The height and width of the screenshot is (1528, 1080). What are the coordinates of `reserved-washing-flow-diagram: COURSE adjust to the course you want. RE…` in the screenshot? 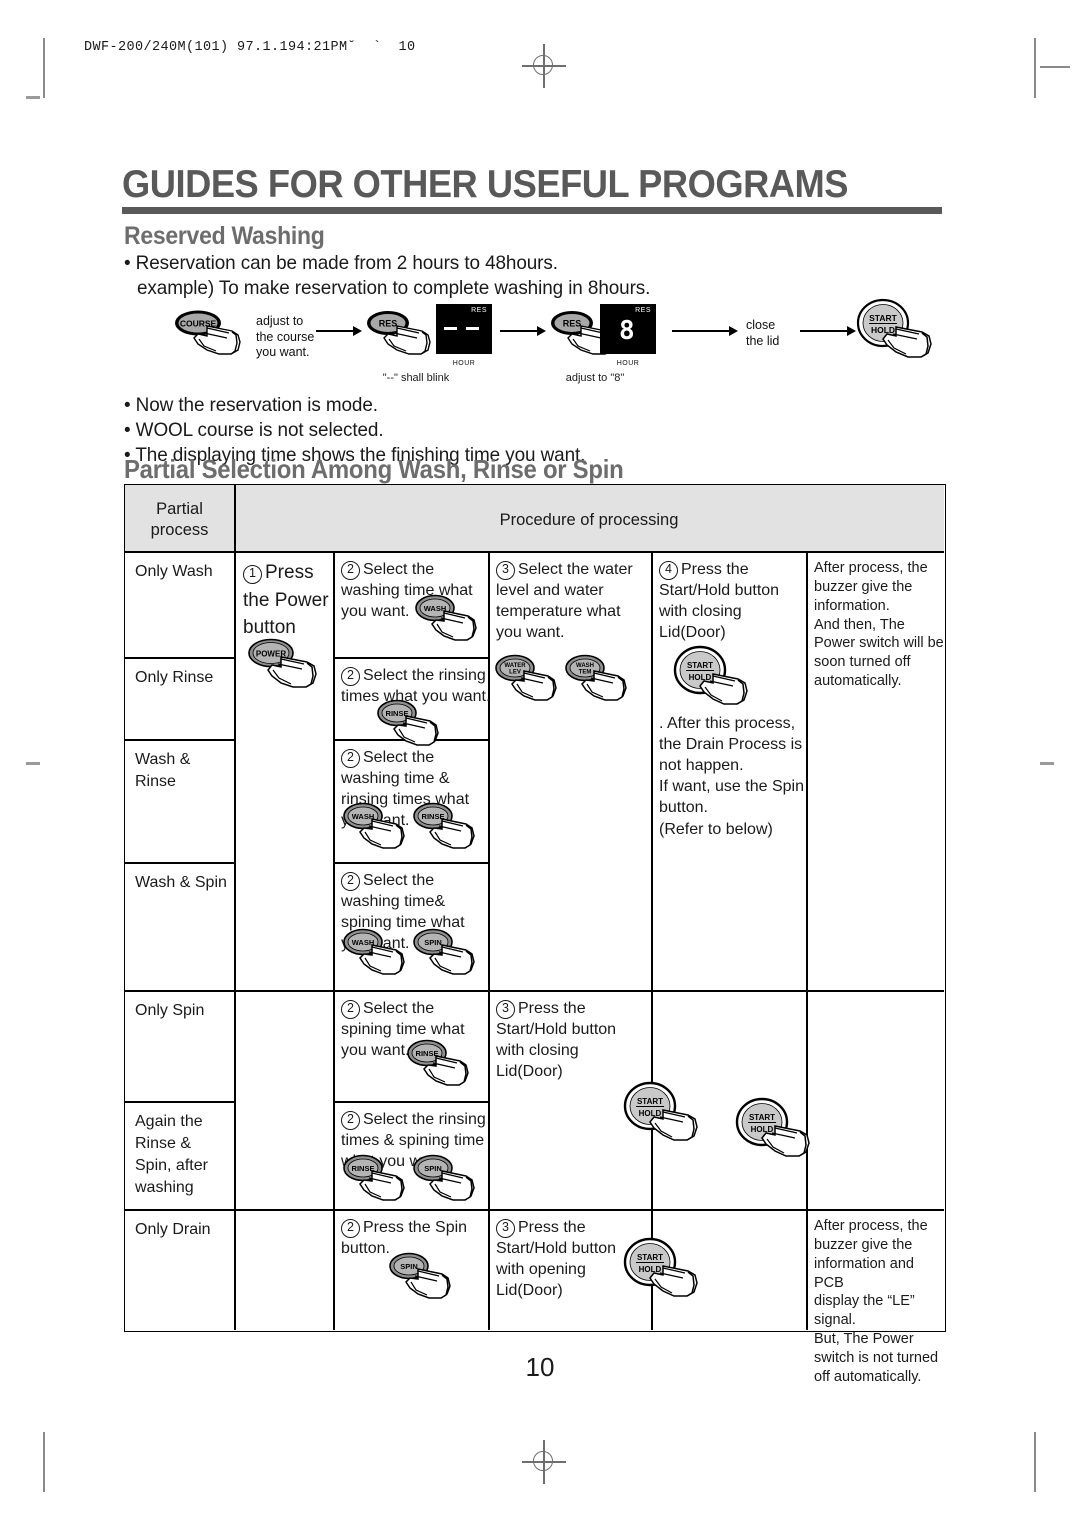 It's located at (546, 343).